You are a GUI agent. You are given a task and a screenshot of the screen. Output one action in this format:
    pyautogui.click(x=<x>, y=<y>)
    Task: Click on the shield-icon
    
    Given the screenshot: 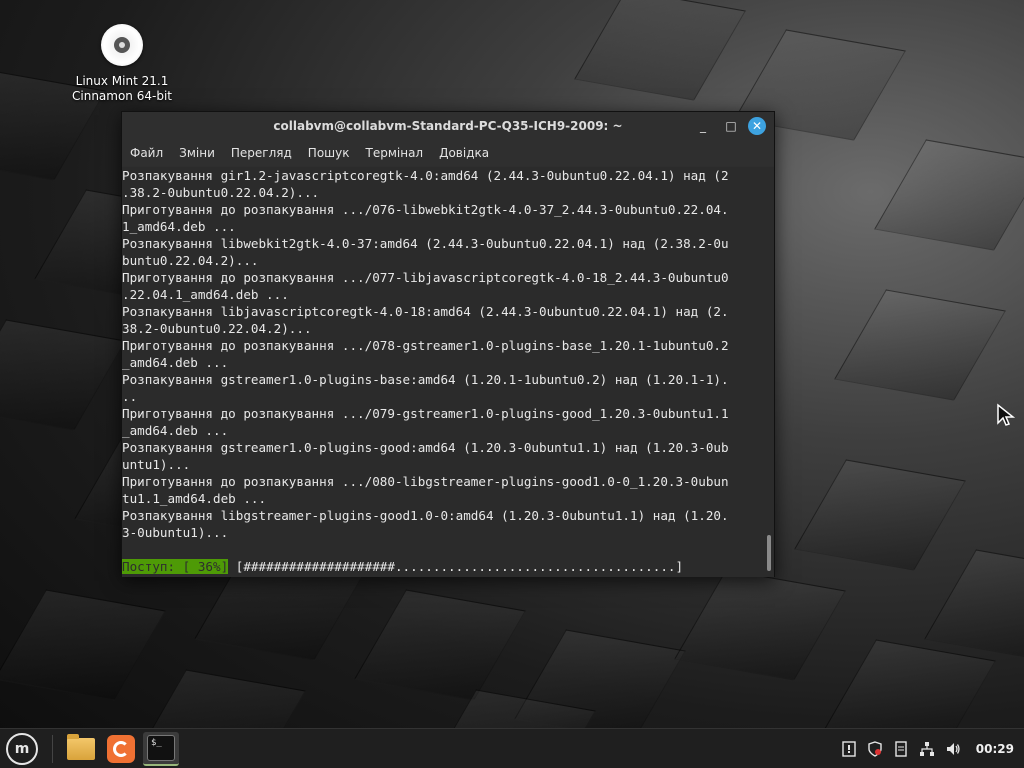 What is the action you would take?
    pyautogui.click(x=875, y=749)
    